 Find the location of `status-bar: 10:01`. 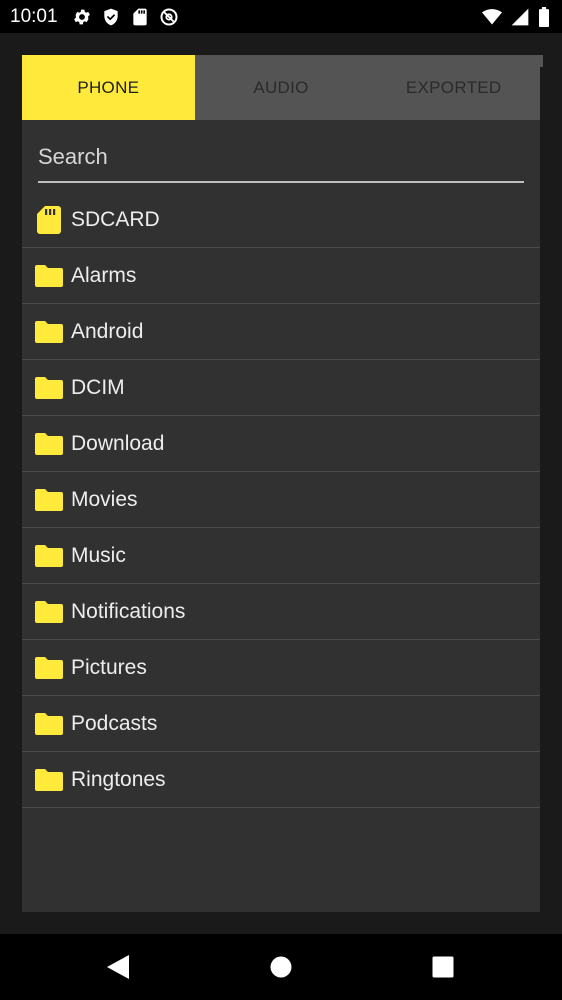

status-bar: 10:01 is located at coordinates (281, 16).